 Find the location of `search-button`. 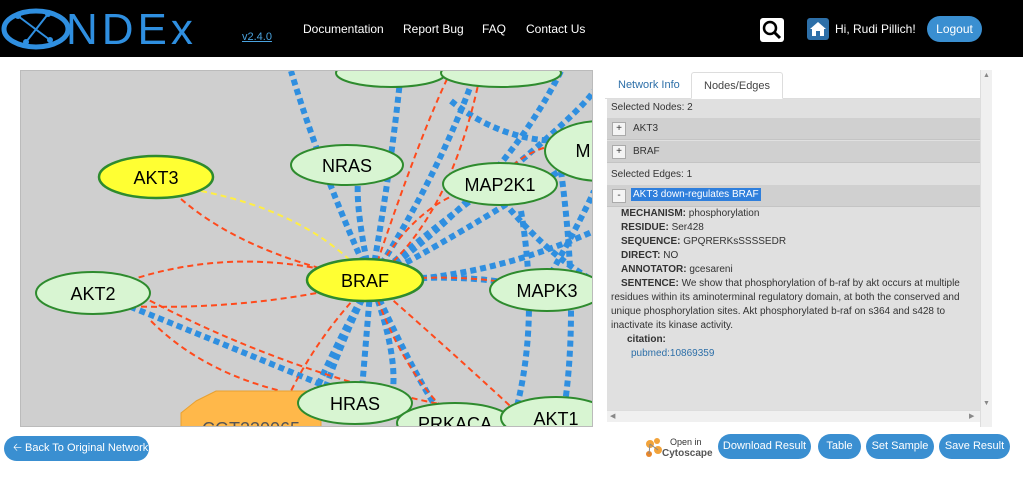

search-button is located at coordinates (772, 30).